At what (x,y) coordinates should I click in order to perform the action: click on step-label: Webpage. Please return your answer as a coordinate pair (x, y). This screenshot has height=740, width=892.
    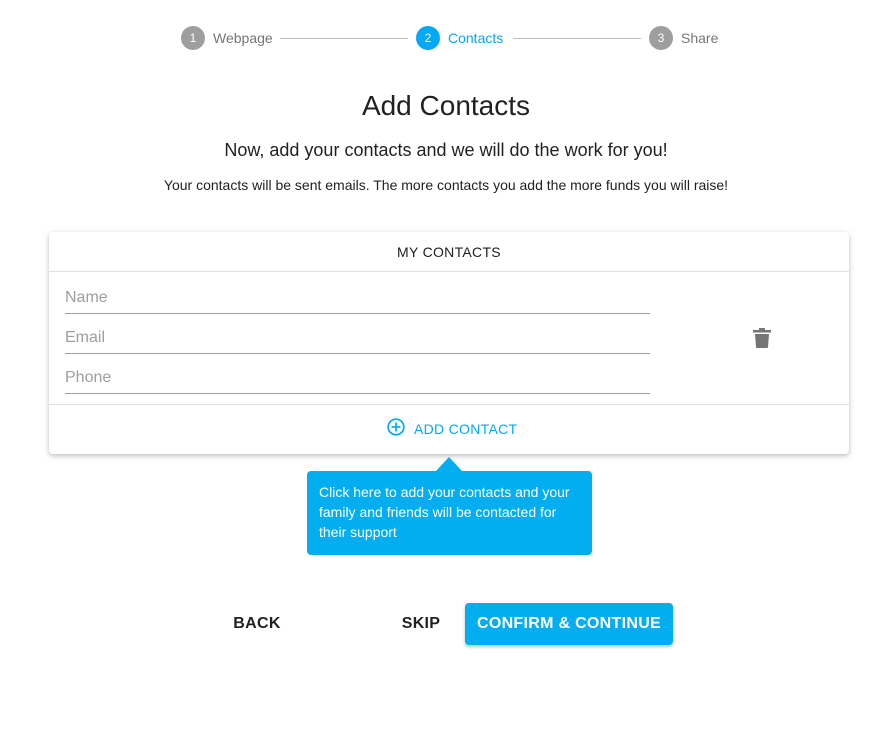
    Looking at the image, I should click on (243, 38).